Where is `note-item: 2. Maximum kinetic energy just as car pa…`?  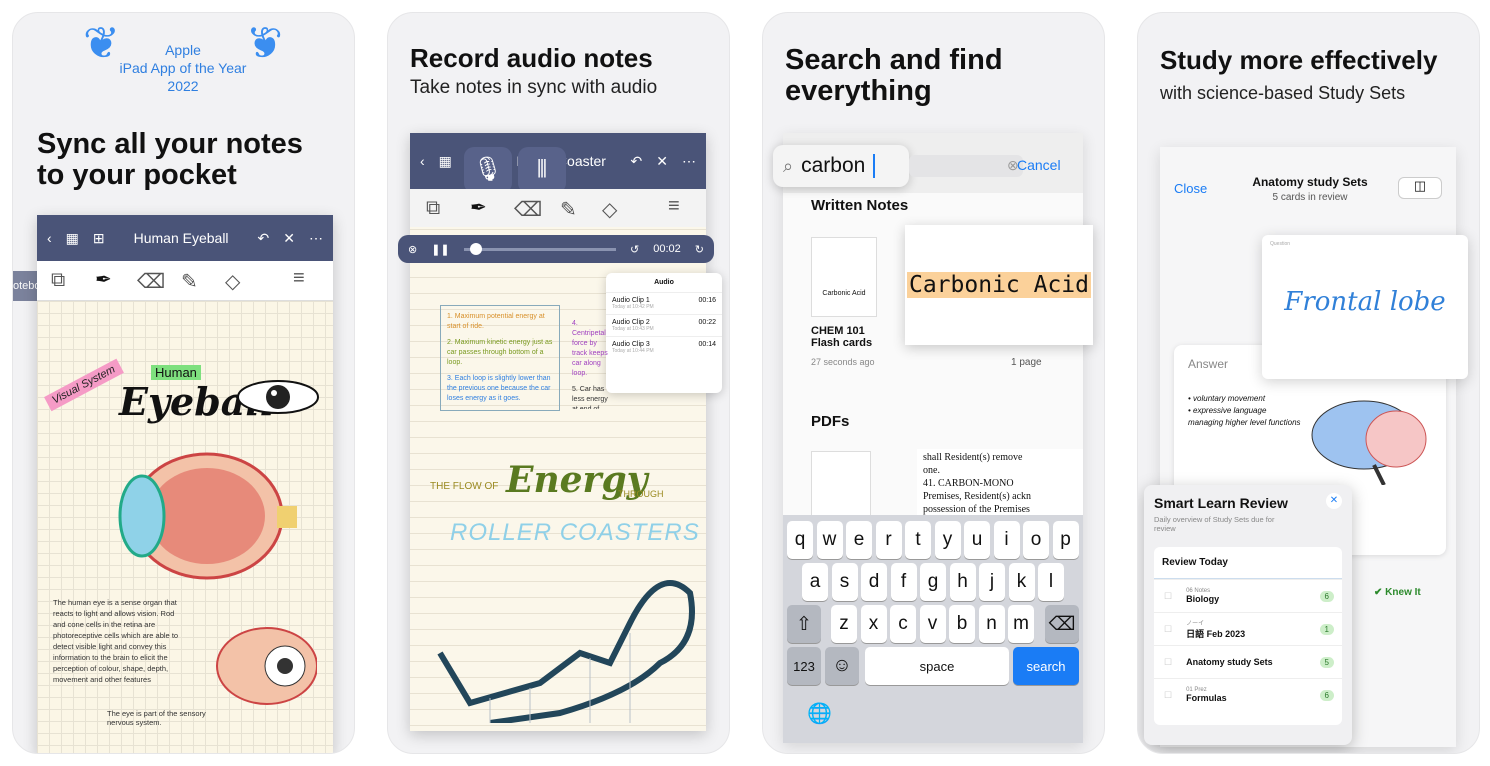
note-item: 2. Maximum kinetic energy just as car pa… is located at coordinates (500, 352).